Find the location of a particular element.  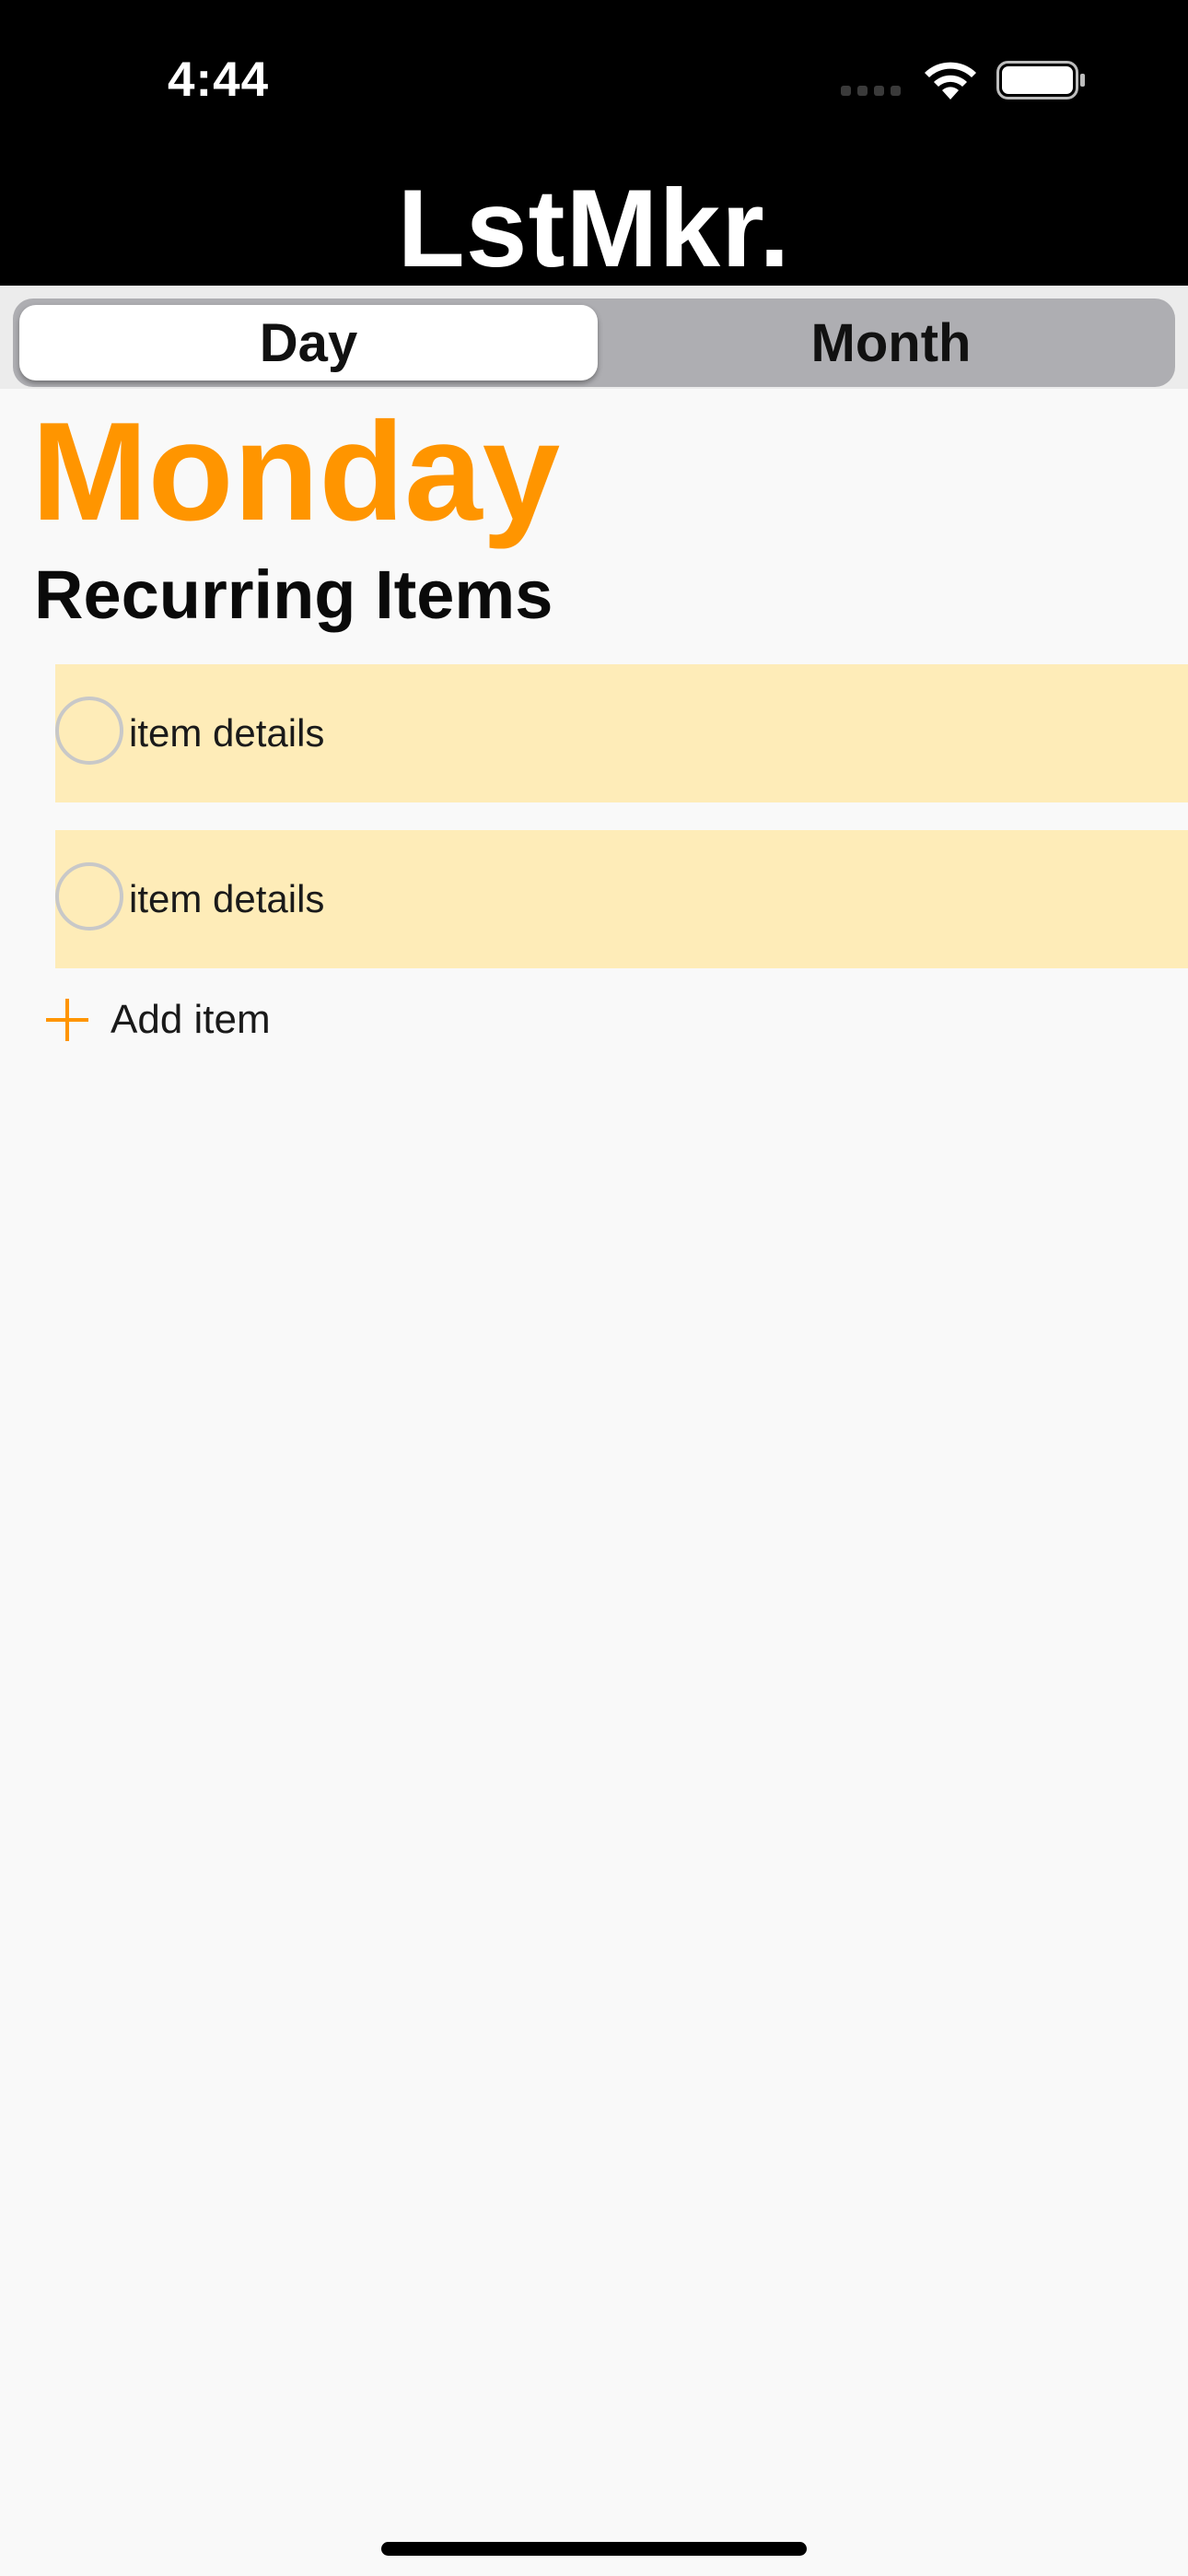

segment-day: Day is located at coordinates (308, 343).